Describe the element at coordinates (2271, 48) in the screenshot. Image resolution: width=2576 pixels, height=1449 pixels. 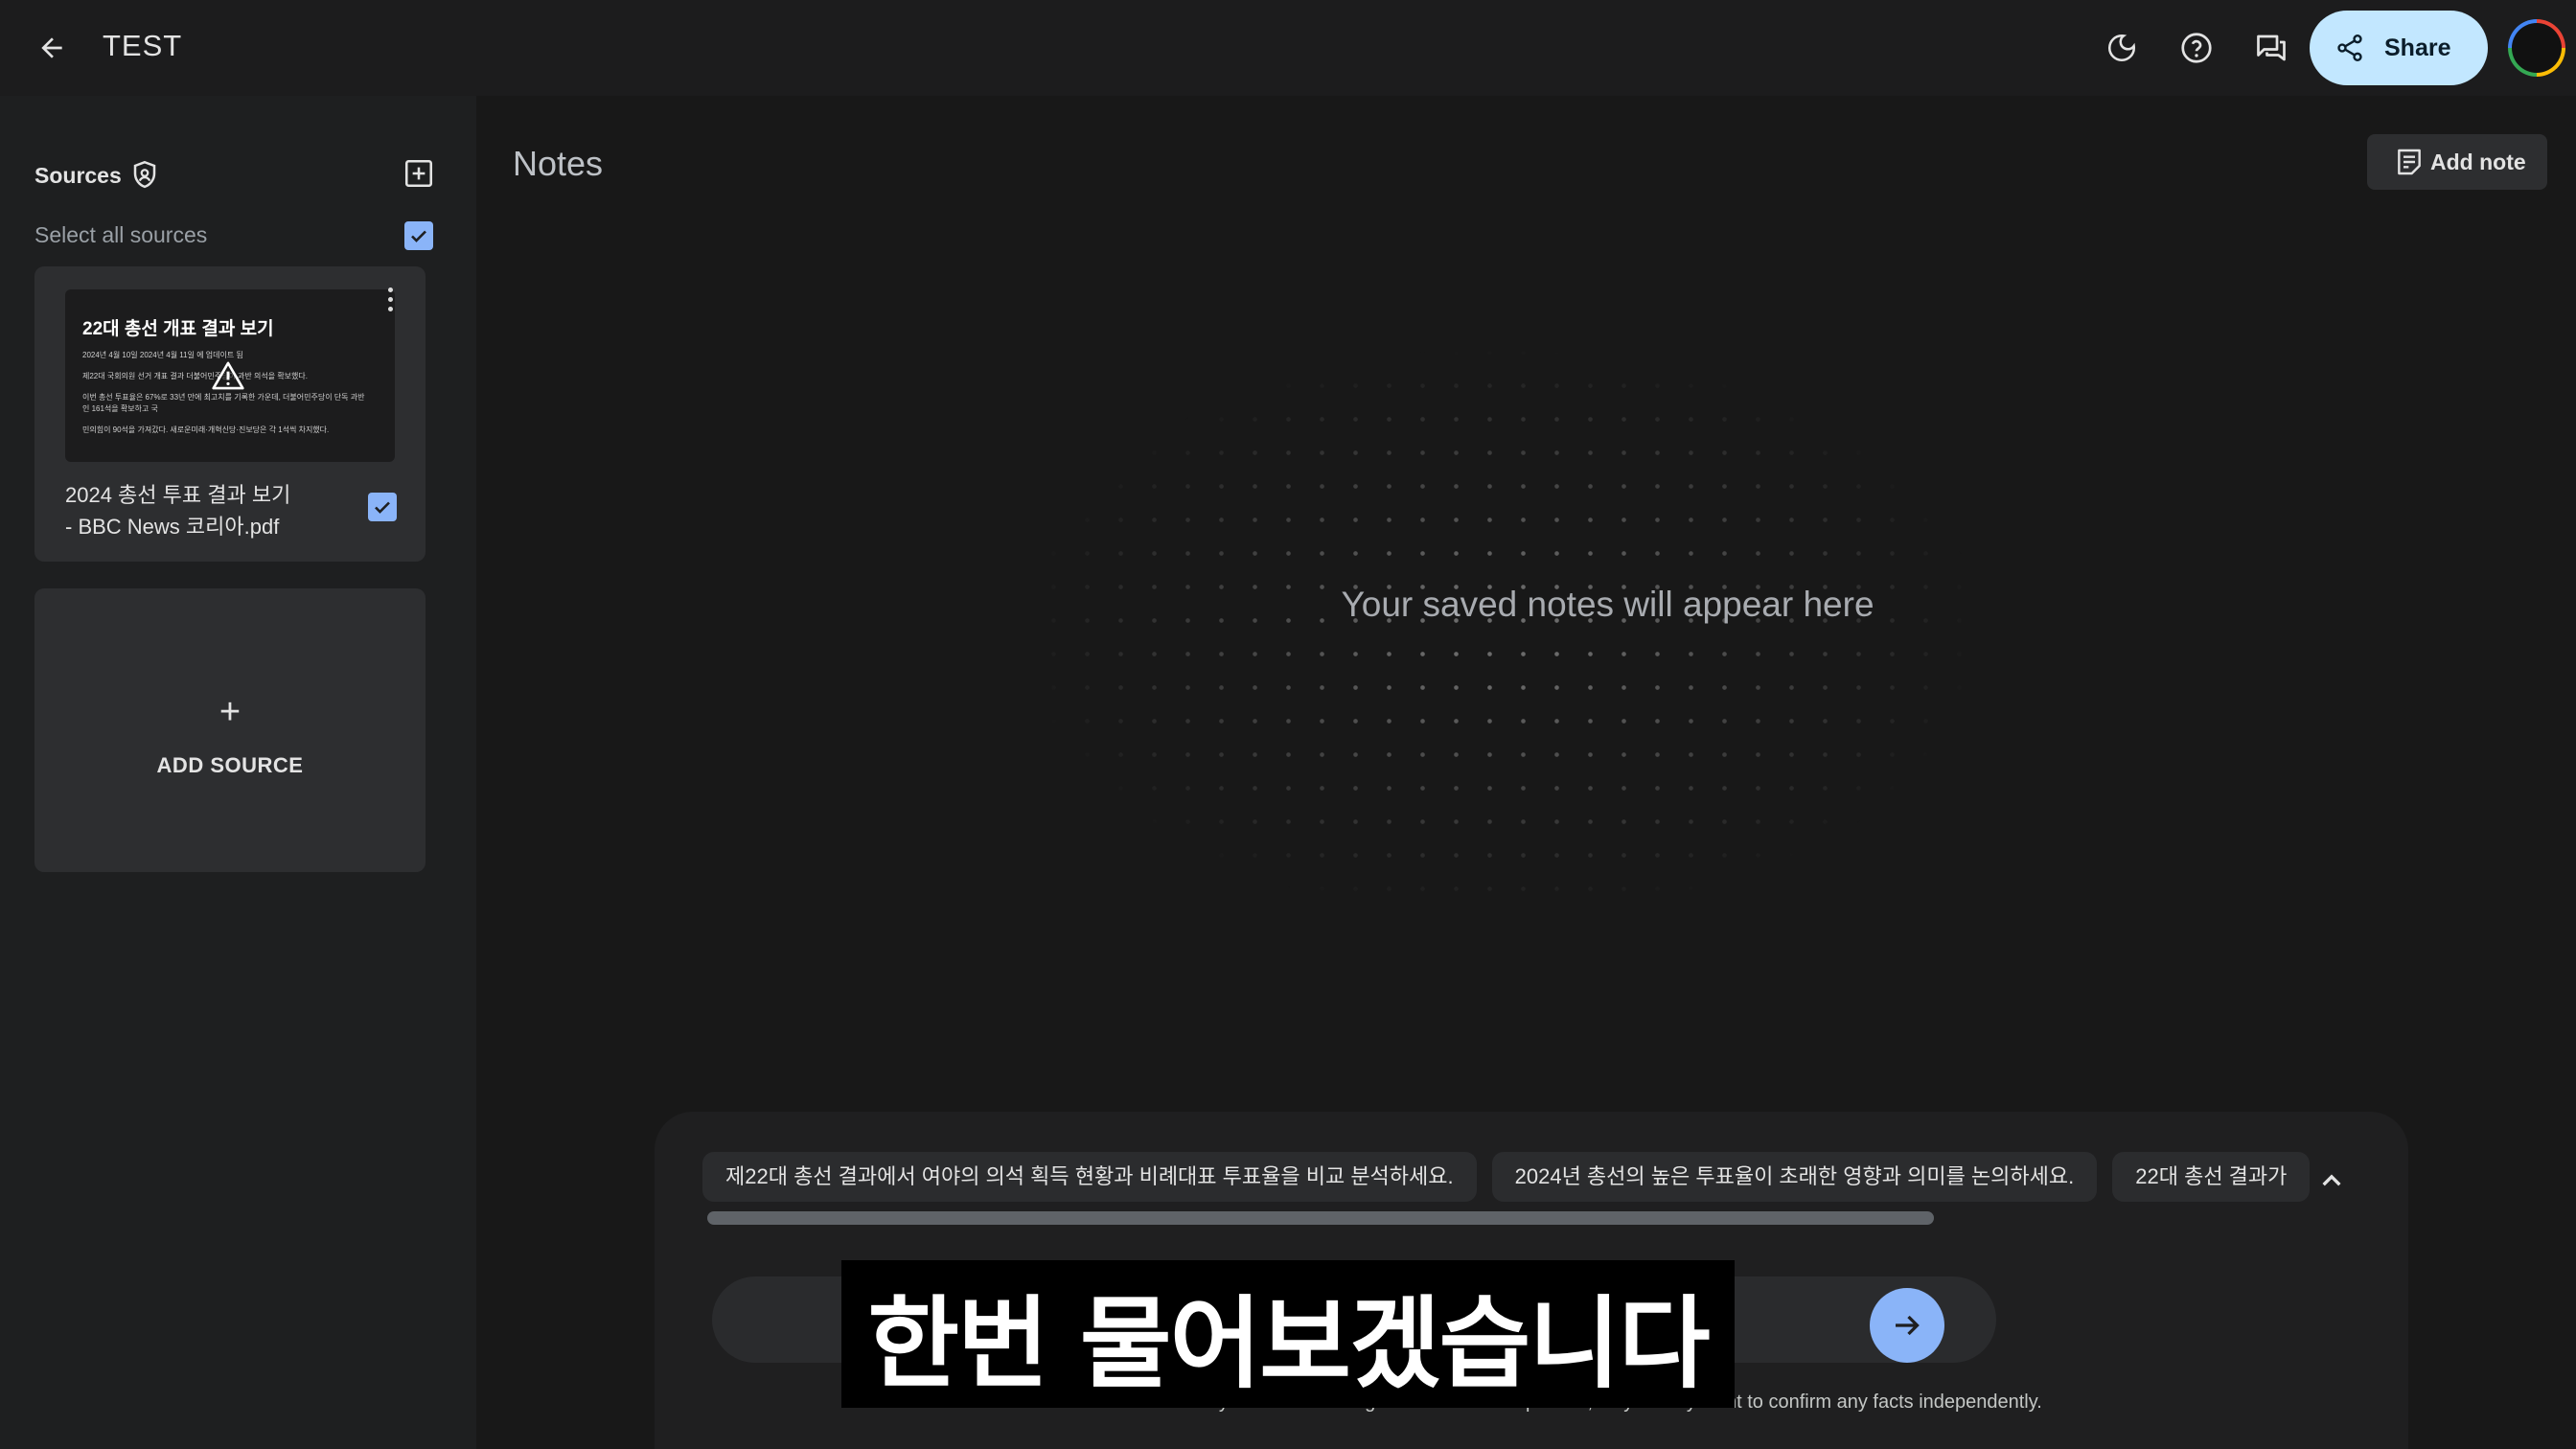
I see `chat-feedback-icon` at that location.